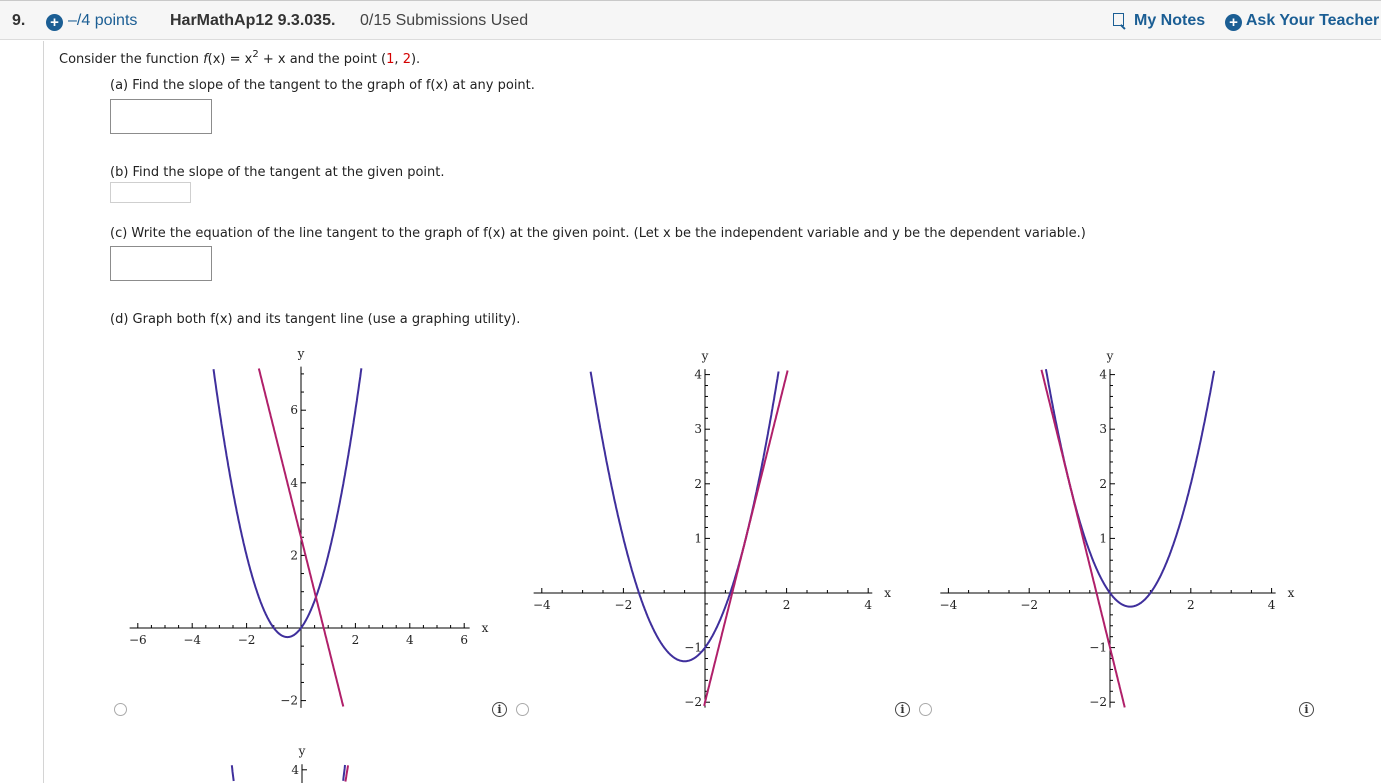  What do you see at coordinates (138, 640) in the screenshot?
I see `x-tick-label: −6` at bounding box center [138, 640].